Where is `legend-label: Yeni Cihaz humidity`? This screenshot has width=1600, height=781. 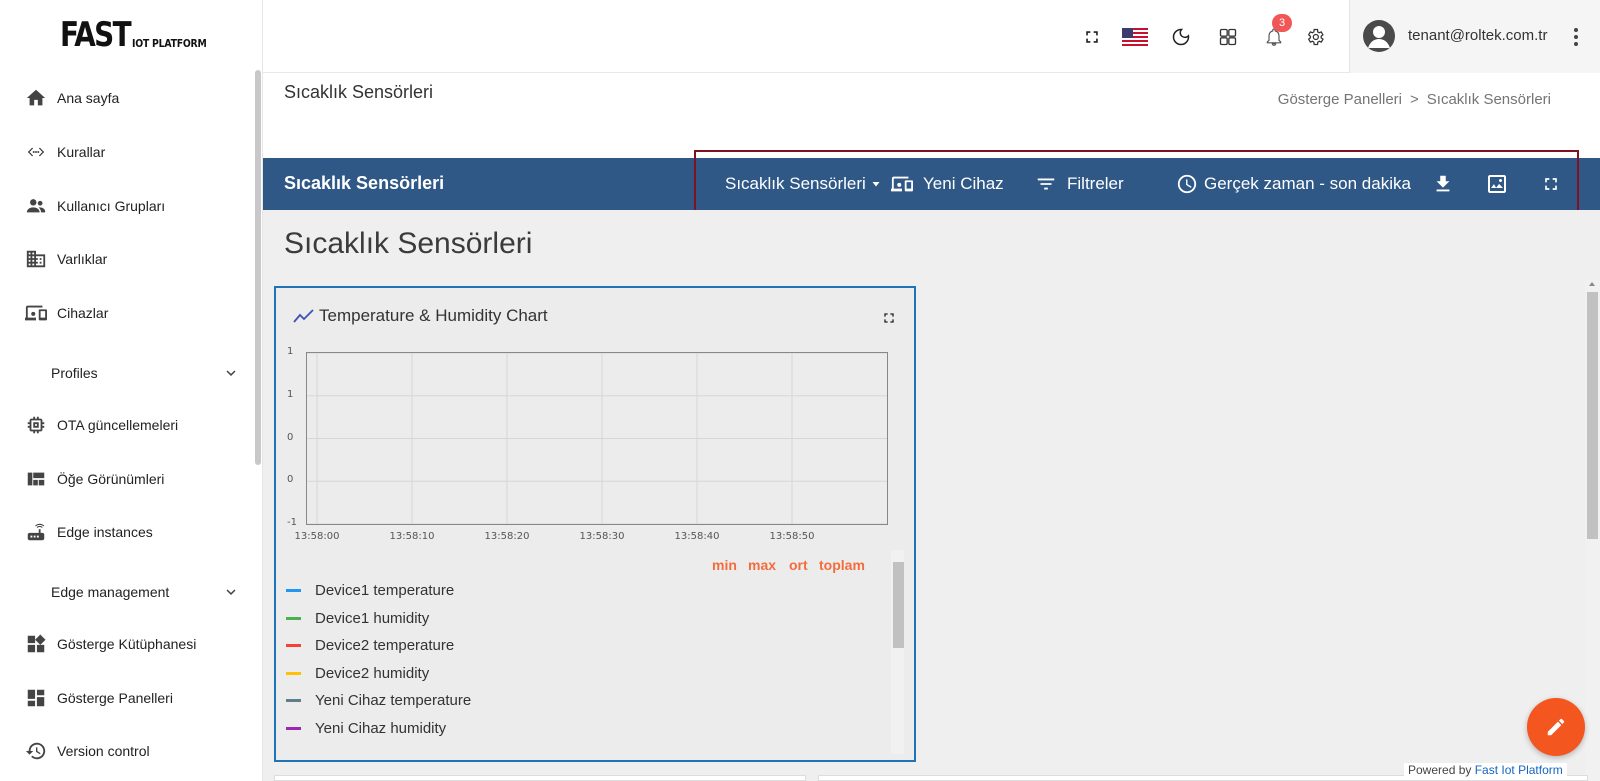 legend-label: Yeni Cihaz humidity is located at coordinates (381, 728).